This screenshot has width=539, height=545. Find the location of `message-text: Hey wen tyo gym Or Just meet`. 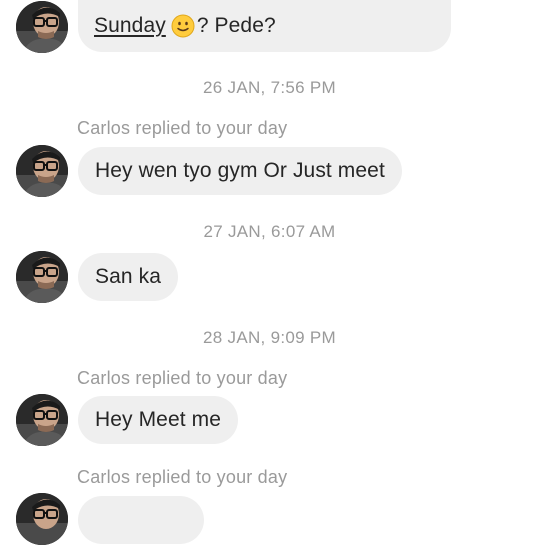

message-text: Hey wen tyo gym Or Just meet is located at coordinates (240, 170).